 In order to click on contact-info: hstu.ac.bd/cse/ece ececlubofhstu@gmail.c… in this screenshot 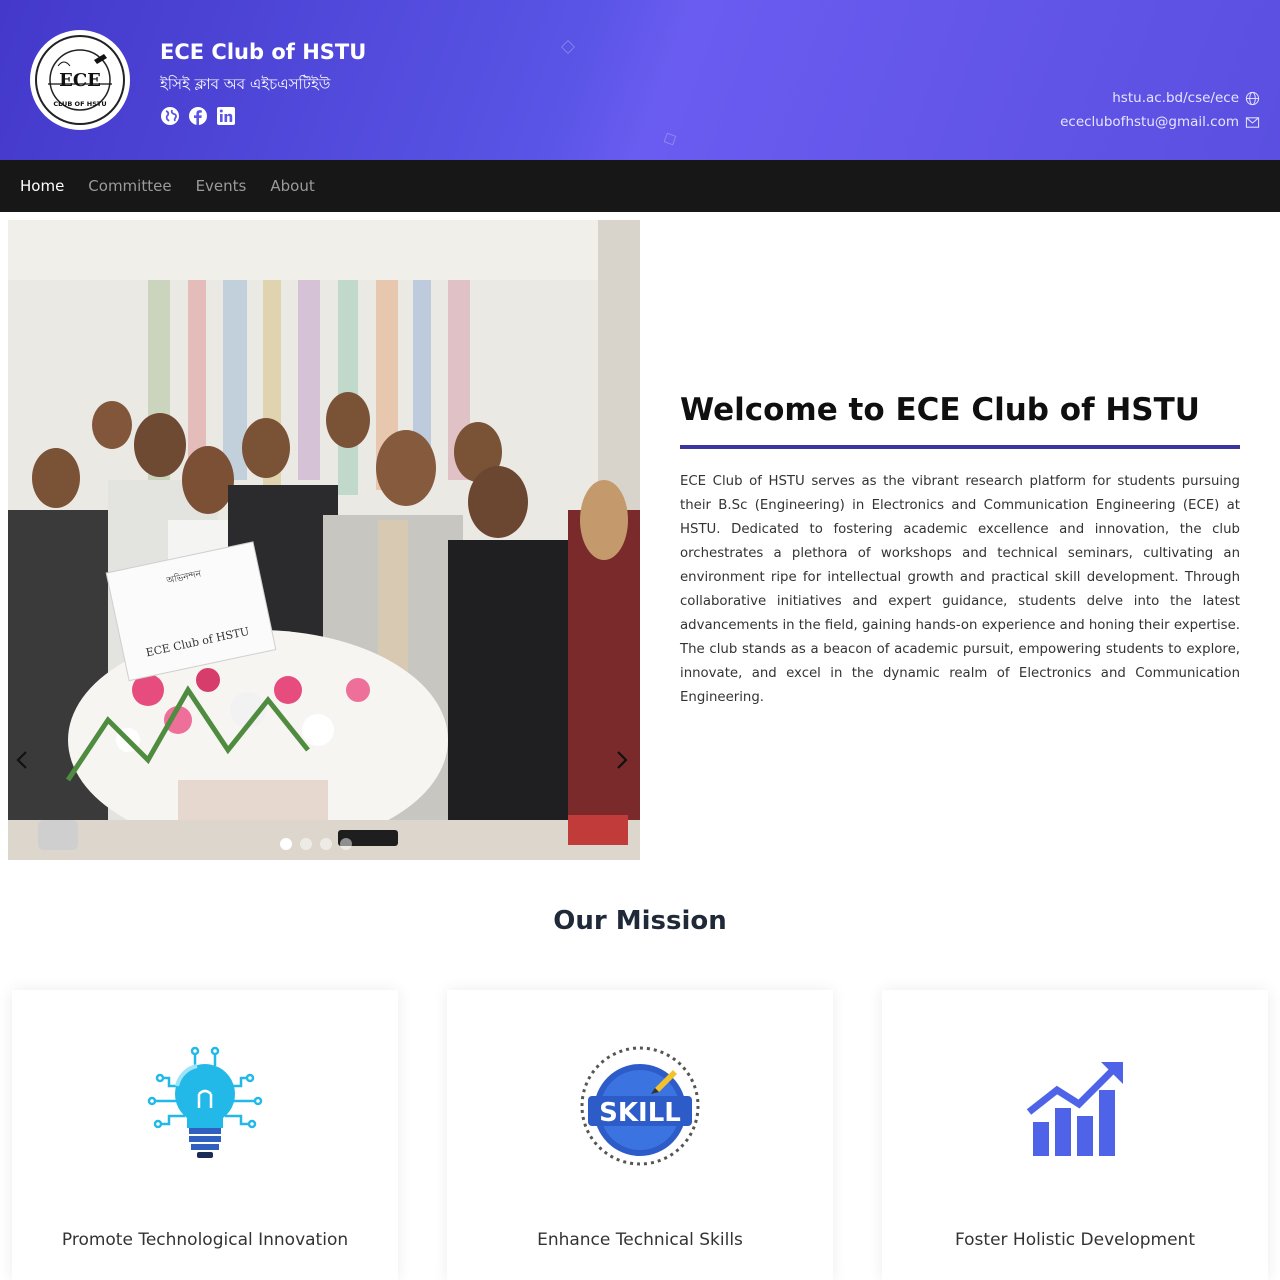, I will do `click(1160, 110)`.